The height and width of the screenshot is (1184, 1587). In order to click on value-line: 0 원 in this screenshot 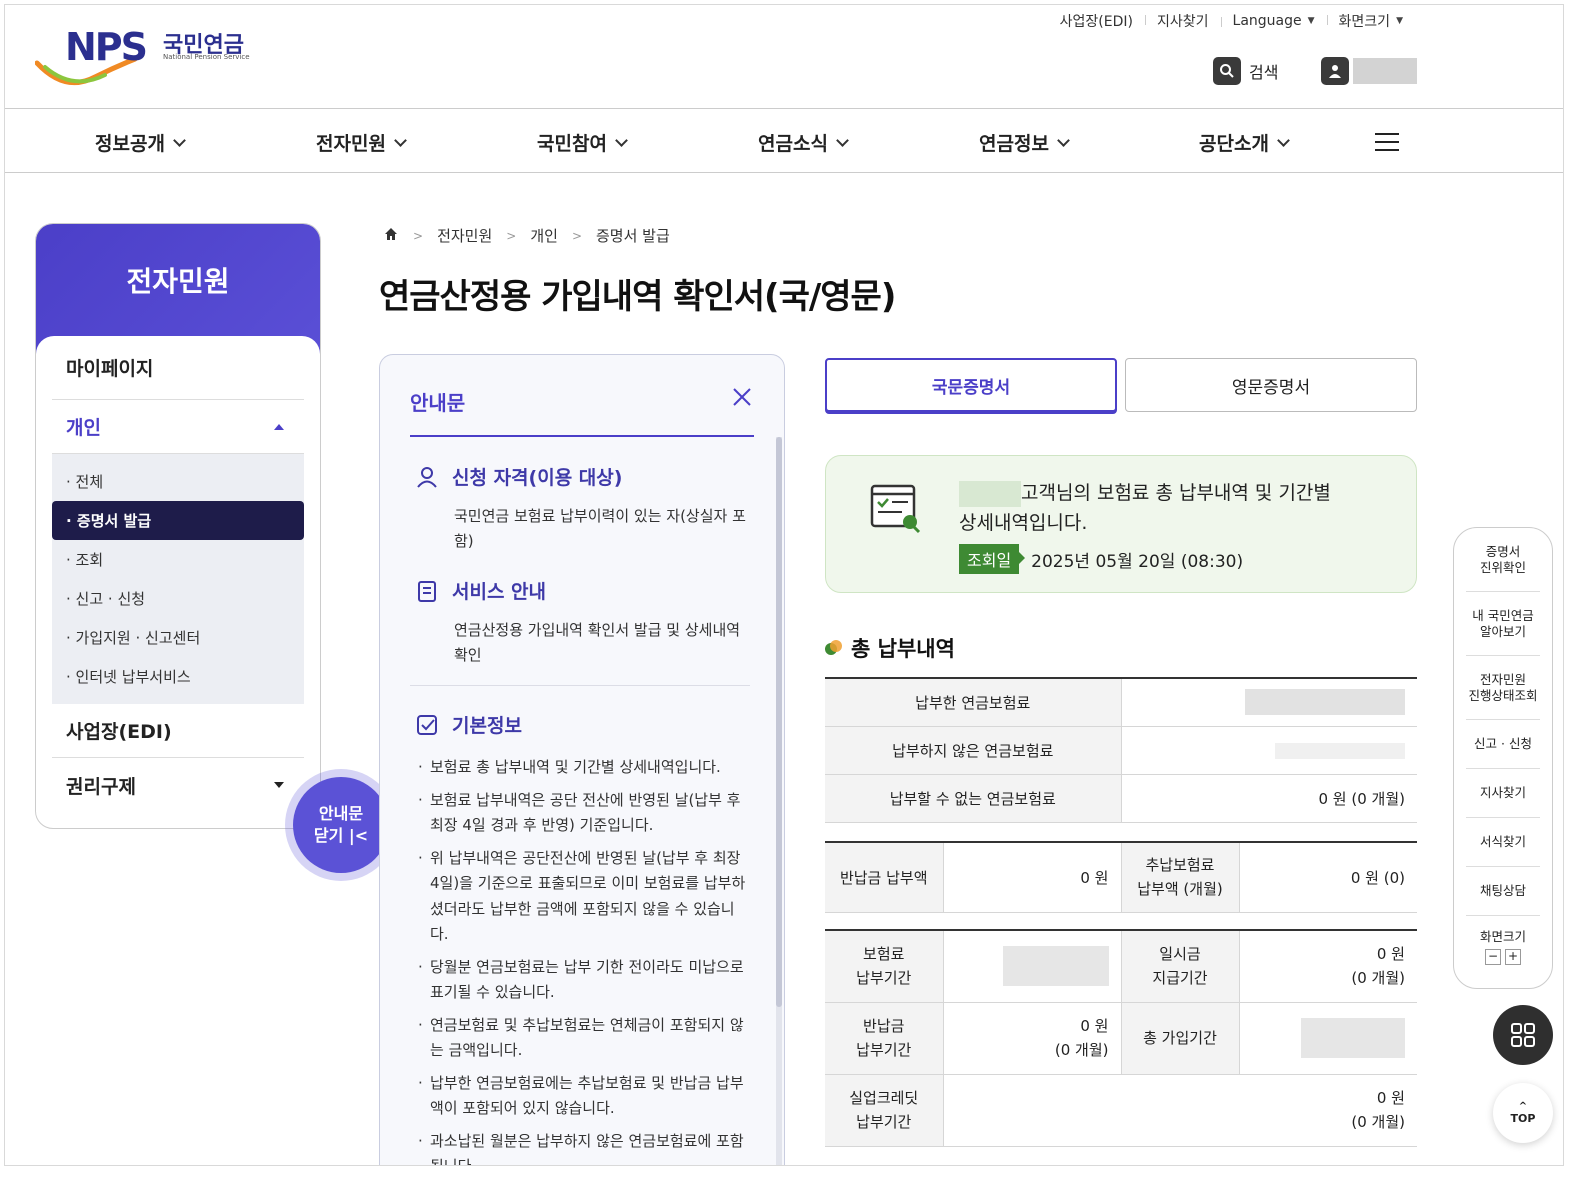, I will do `click(1094, 1026)`.